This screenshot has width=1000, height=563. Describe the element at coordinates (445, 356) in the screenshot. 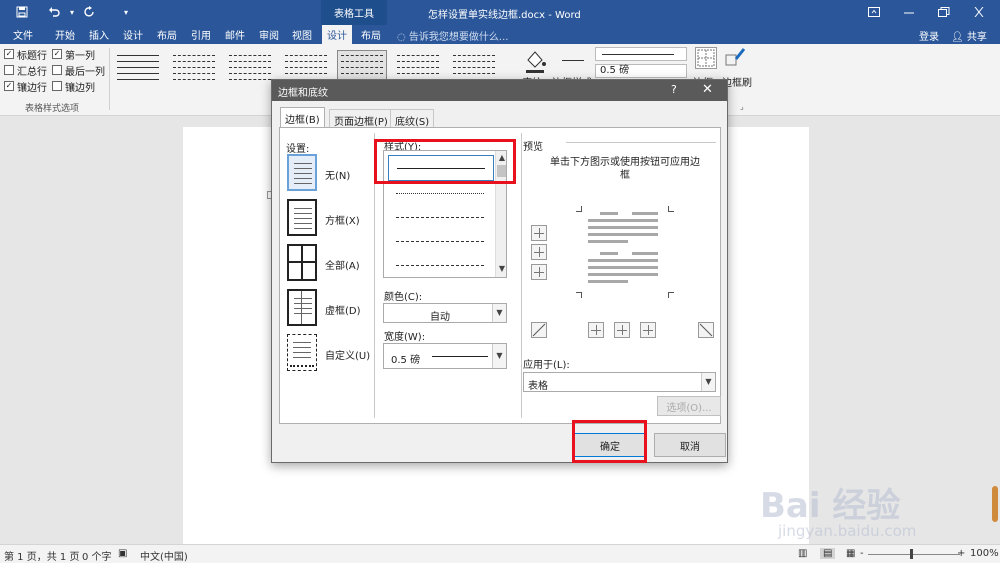

I see `width-dropdown: 0.5 磅 ▼` at that location.